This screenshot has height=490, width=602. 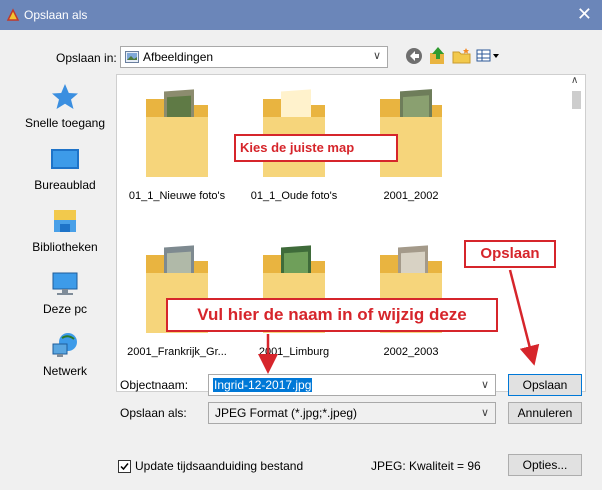 What do you see at coordinates (524, 317) in the screenshot?
I see `arrow-to-save-button` at bounding box center [524, 317].